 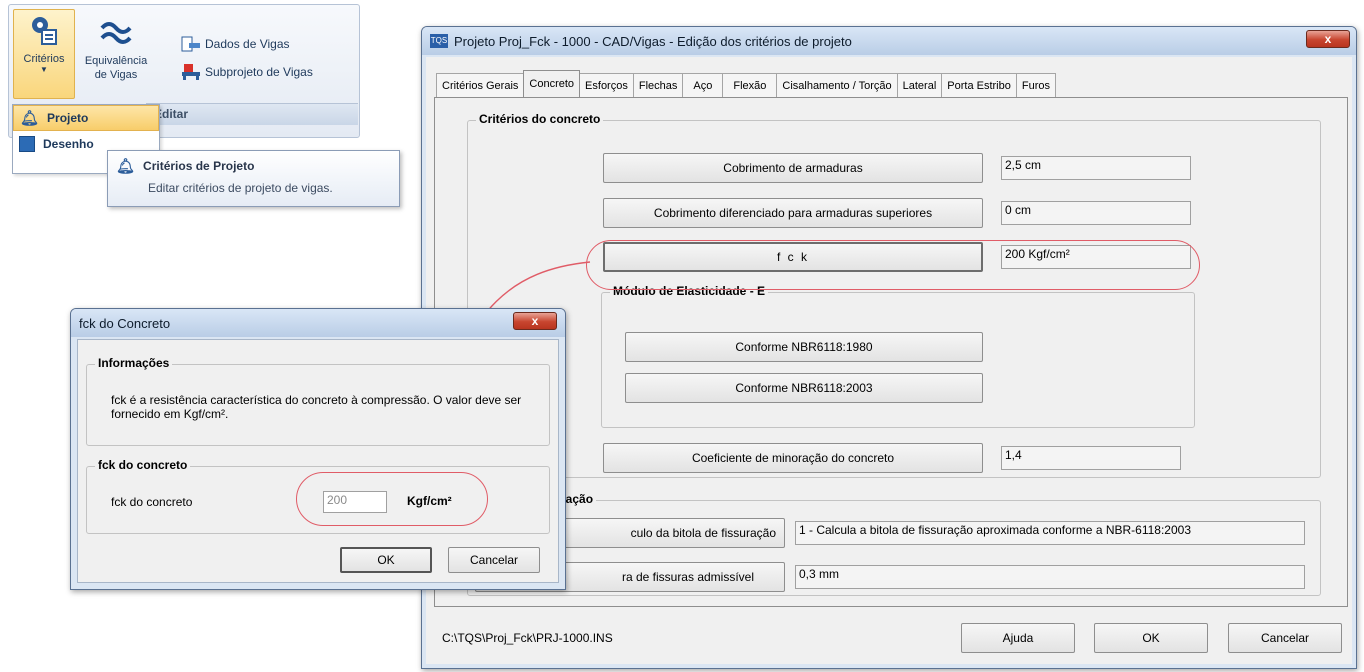 What do you see at coordinates (540, 119) in the screenshot?
I see `group-criterios-concreto-title: Critérios do concreto` at bounding box center [540, 119].